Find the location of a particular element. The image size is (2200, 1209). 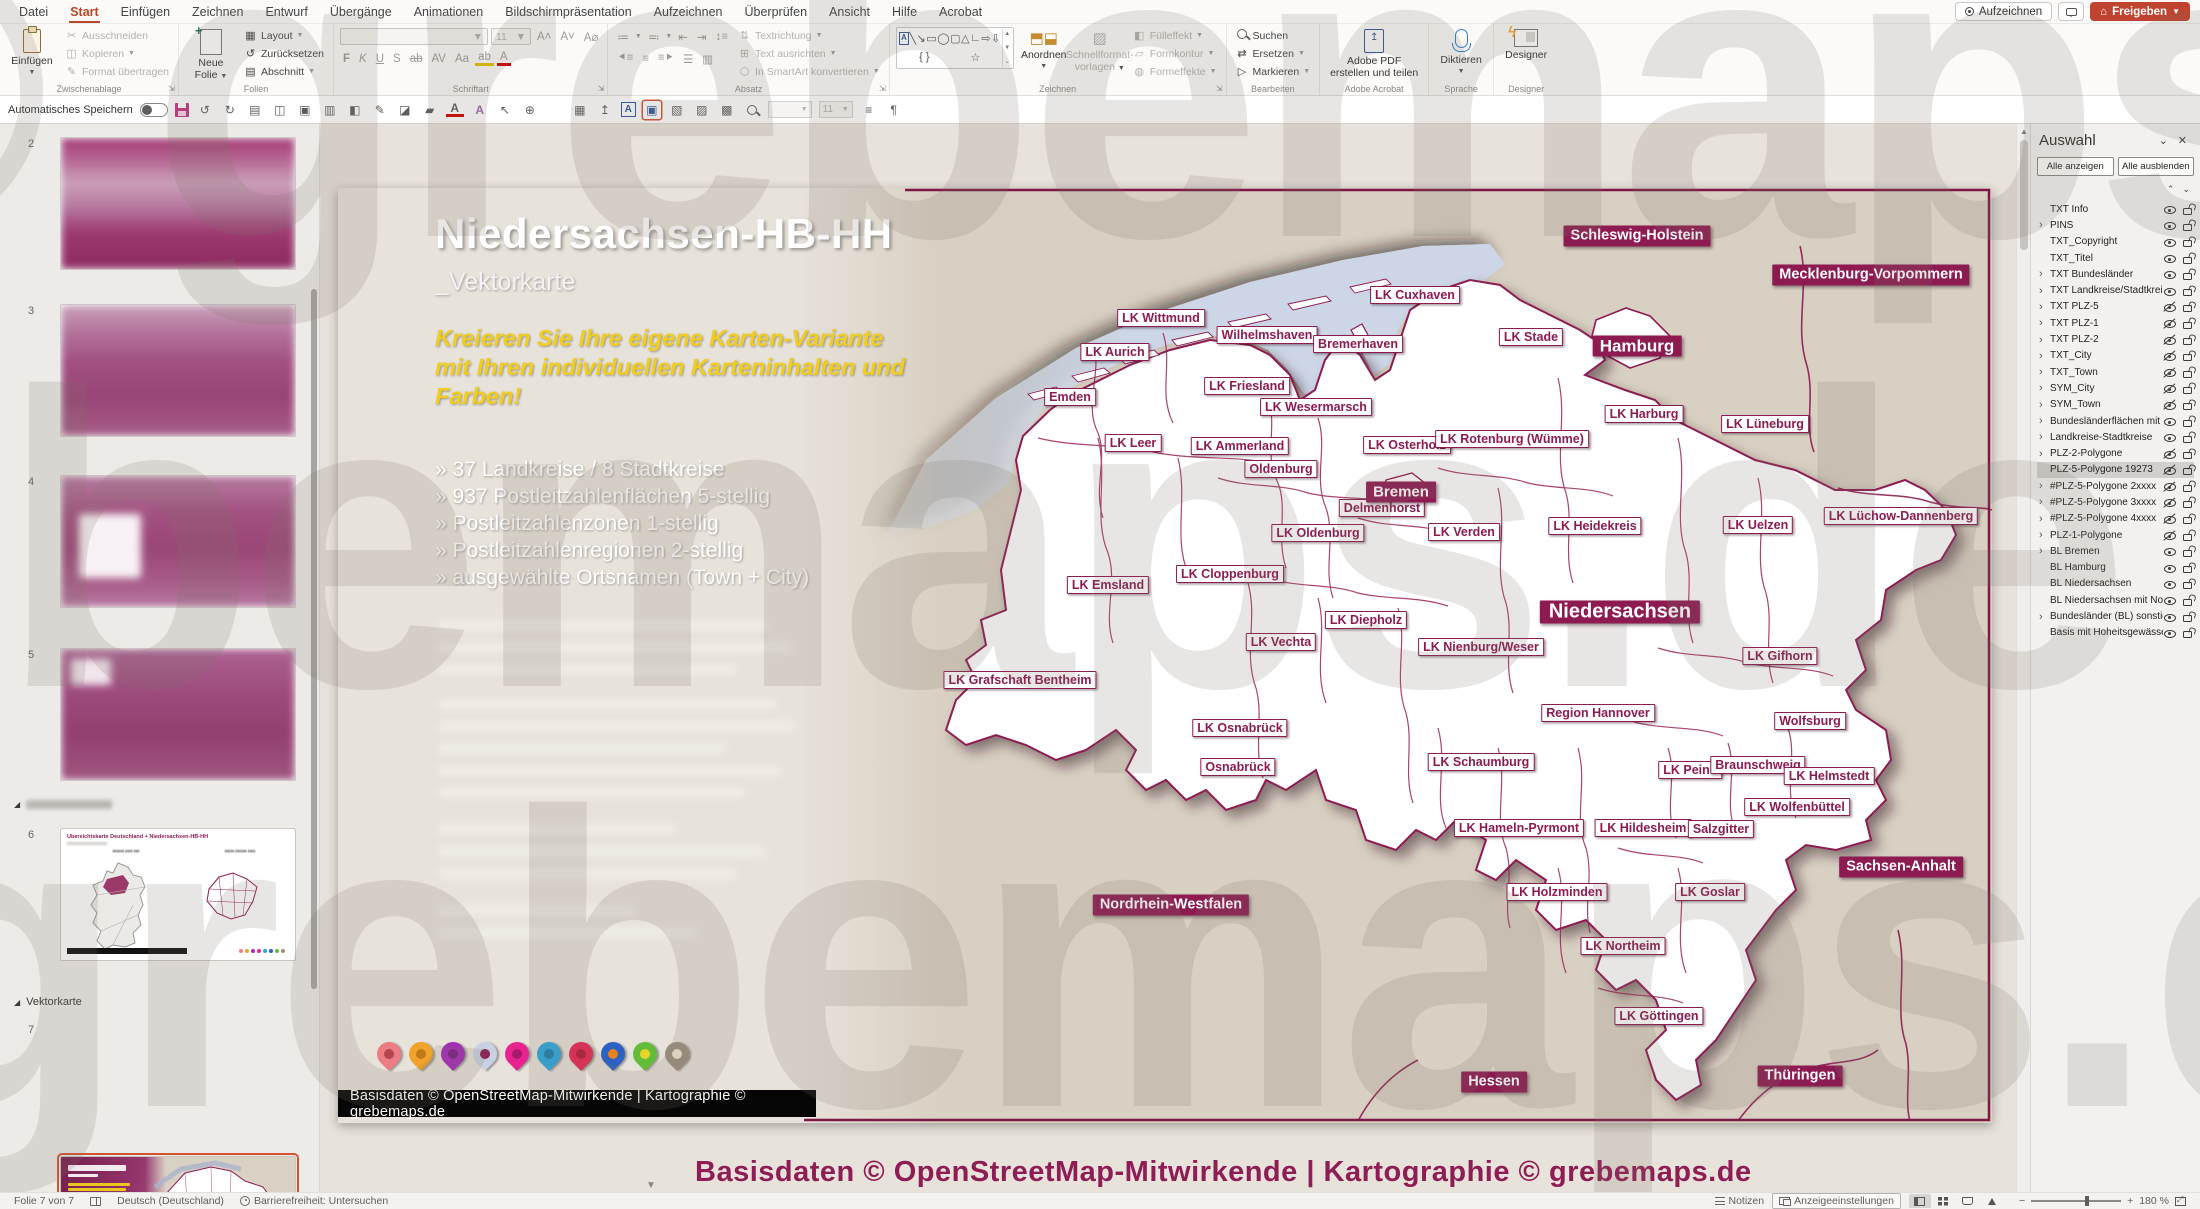

dialog-launcher-icon: ⇲ is located at coordinates (171, 88).